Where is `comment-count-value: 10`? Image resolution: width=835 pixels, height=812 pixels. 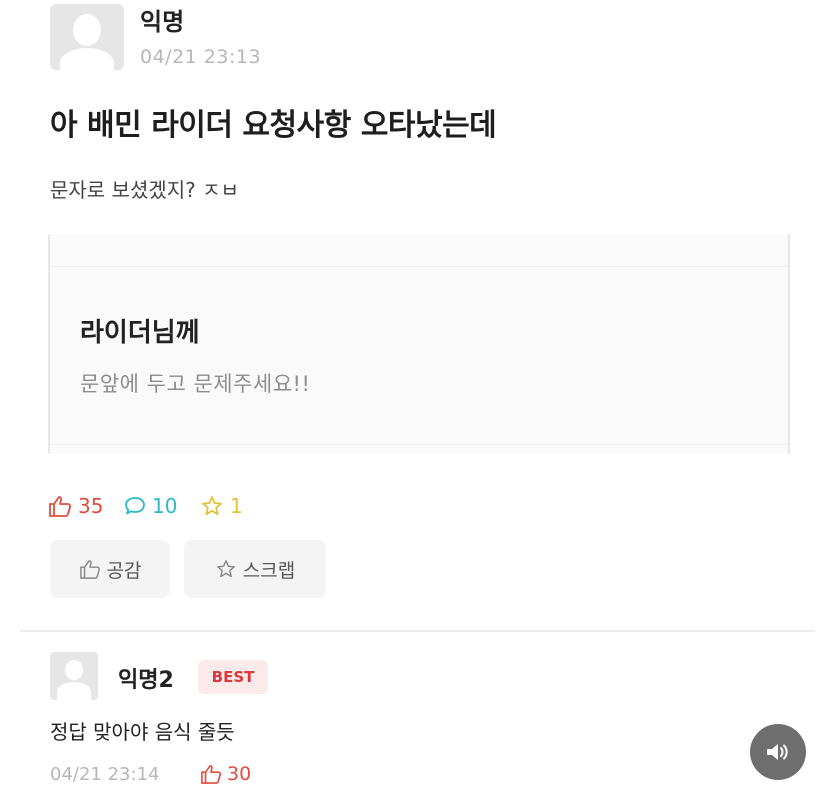 comment-count-value: 10 is located at coordinates (165, 506).